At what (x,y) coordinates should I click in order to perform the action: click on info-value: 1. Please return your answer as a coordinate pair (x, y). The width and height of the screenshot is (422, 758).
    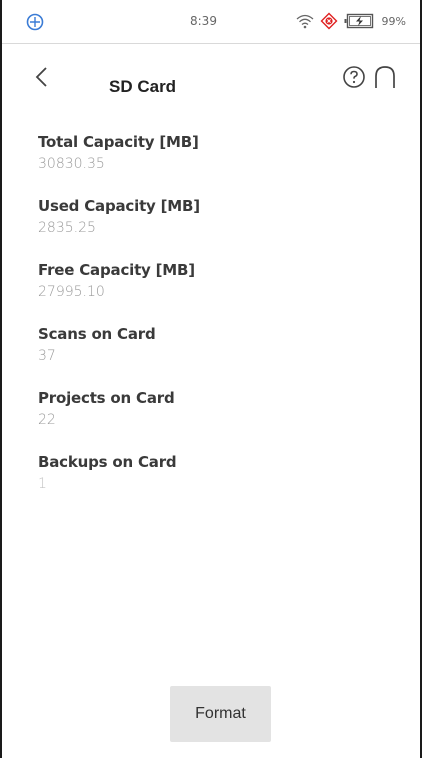
    Looking at the image, I should click on (42, 484).